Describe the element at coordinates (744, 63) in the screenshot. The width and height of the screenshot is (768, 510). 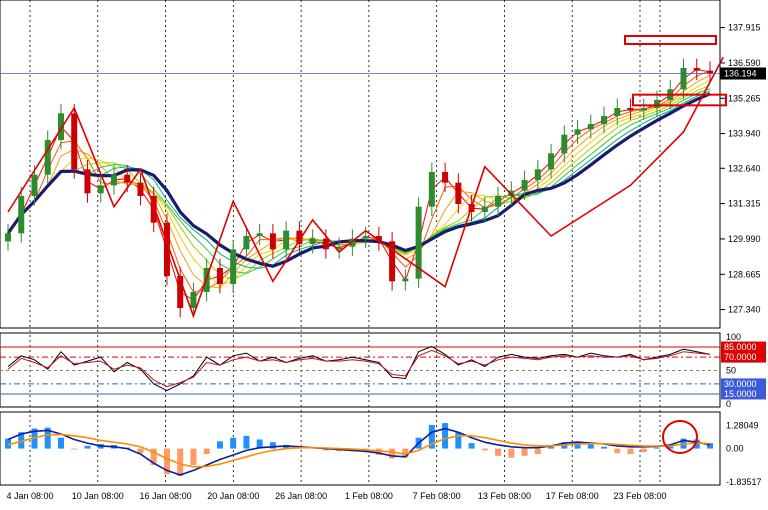
I see `price-tick-label: 136.590` at that location.